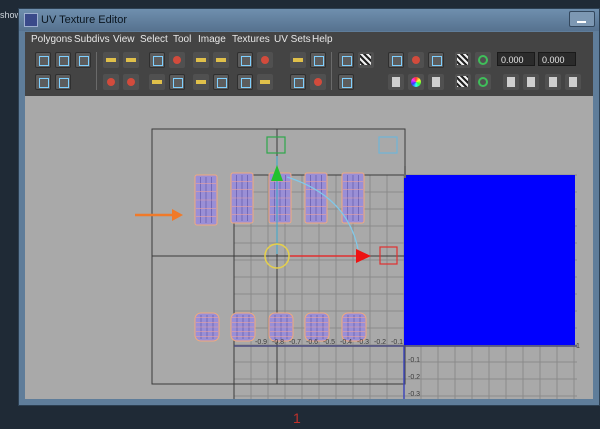  What do you see at coordinates (221, 82) in the screenshot?
I see `select-shell-icon` at bounding box center [221, 82].